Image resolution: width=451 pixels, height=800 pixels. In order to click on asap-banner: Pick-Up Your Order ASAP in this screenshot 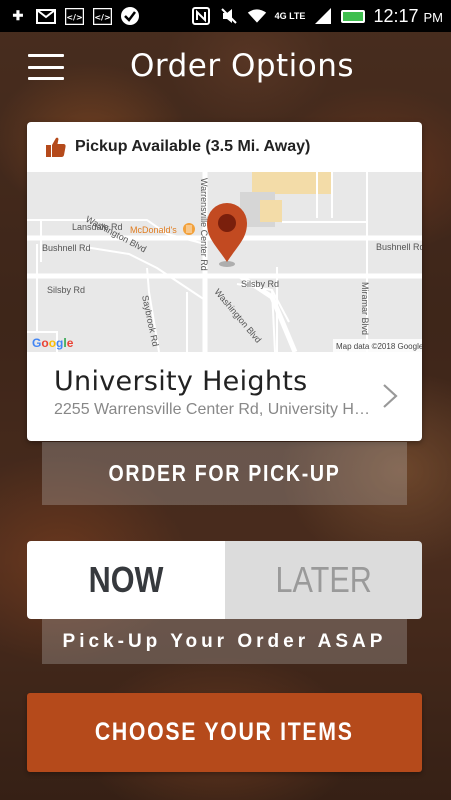, I will do `click(224, 641)`.